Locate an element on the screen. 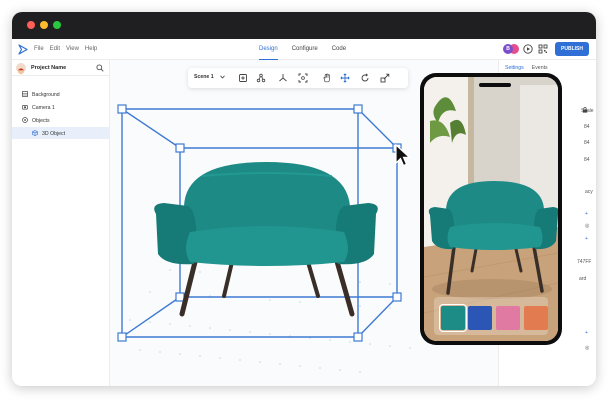 This screenshot has width=608, height=400. menu-file: File is located at coordinates (39, 49).